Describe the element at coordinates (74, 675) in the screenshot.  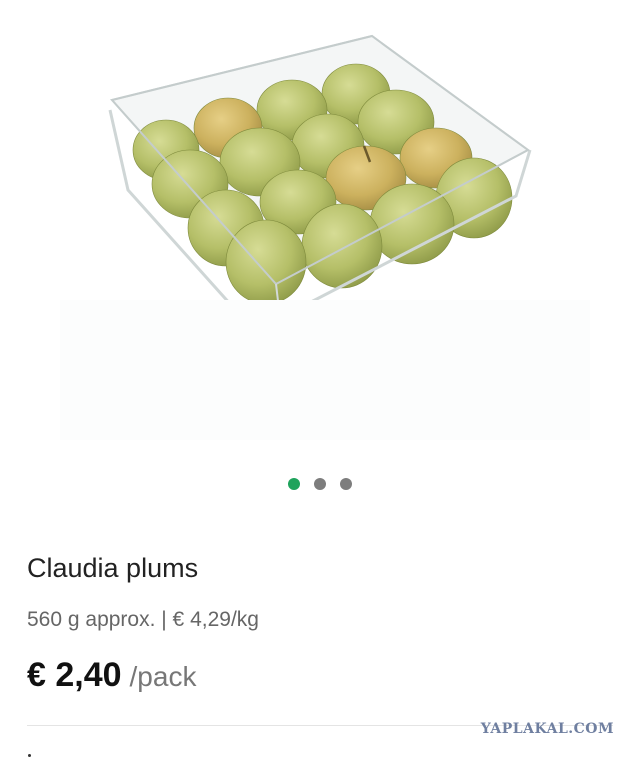
I see `product-price: € 2,40` at that location.